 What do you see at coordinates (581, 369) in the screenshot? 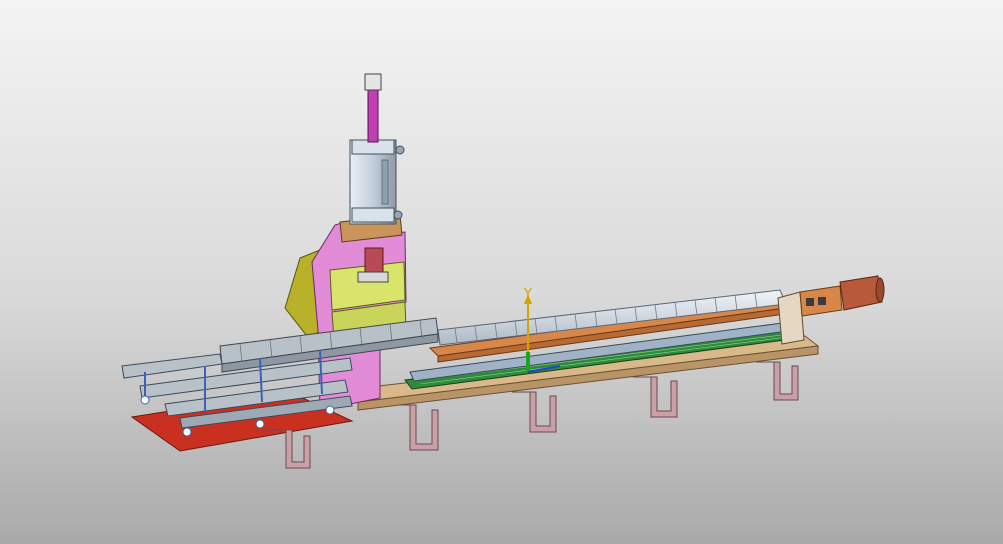
I see `base-beam` at bounding box center [581, 369].